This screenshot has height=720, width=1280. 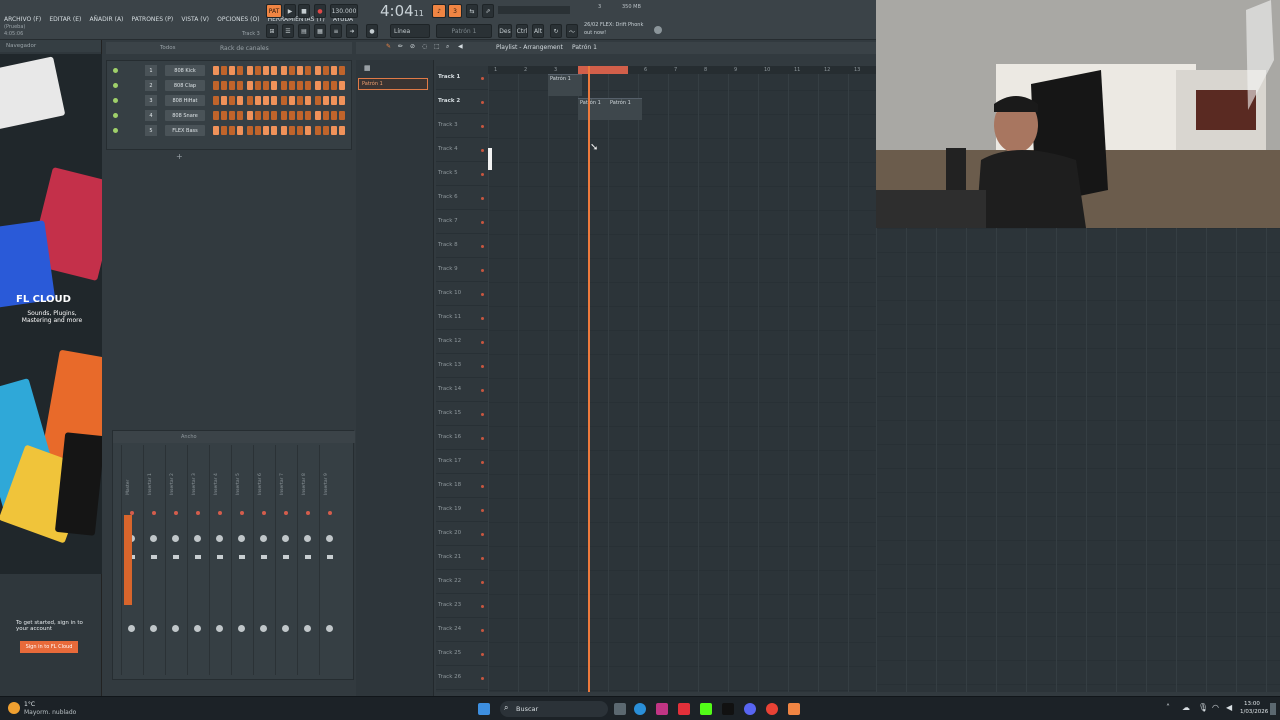 What do you see at coordinates (640, 709) in the screenshot?
I see `edge-icon` at bounding box center [640, 709].